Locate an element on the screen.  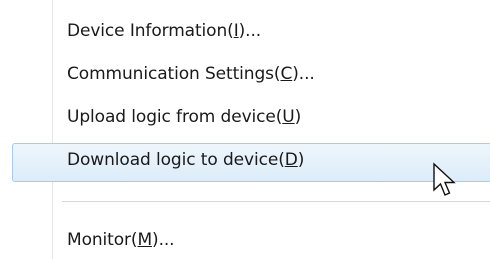
menu-item-label: Download logic to device(D) is located at coordinates (186, 160).